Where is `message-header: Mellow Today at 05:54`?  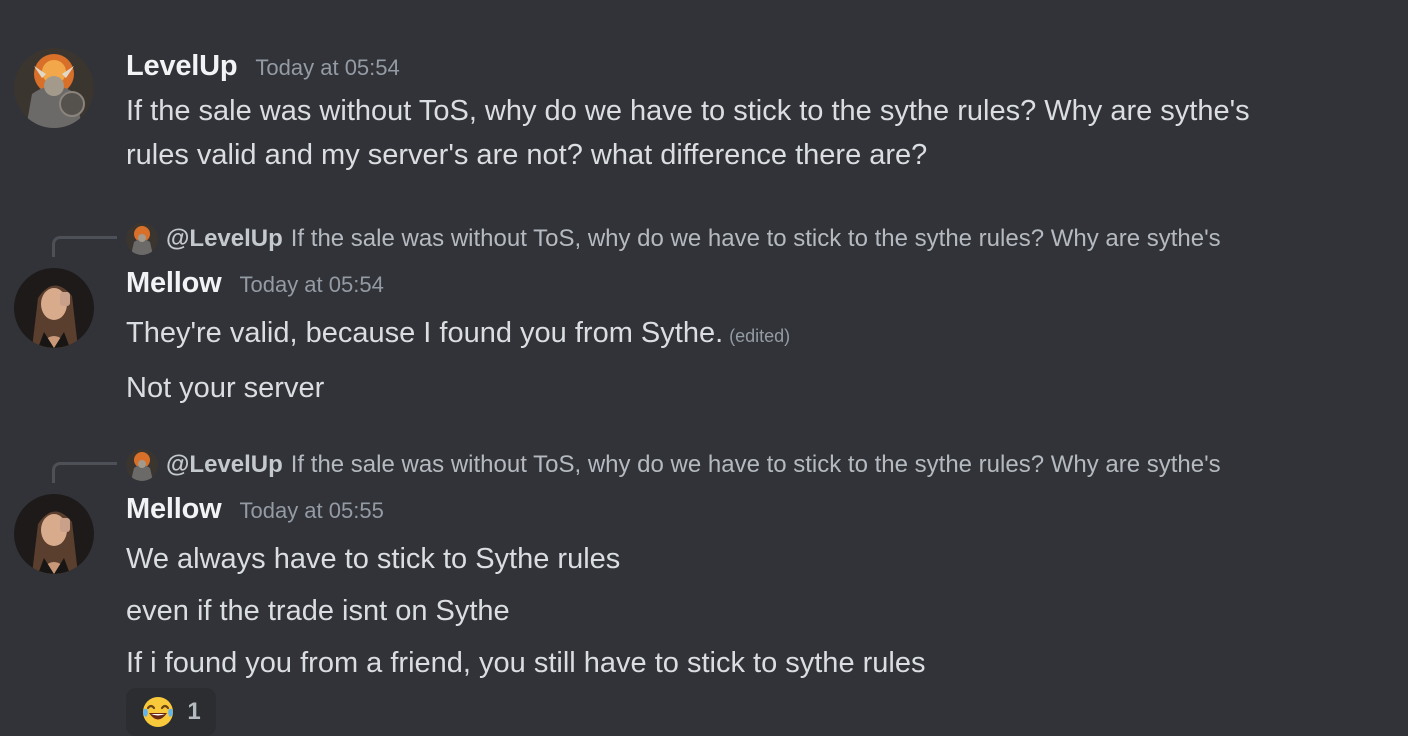 message-header: Mellow Today at 05:54 is located at coordinates (255, 283).